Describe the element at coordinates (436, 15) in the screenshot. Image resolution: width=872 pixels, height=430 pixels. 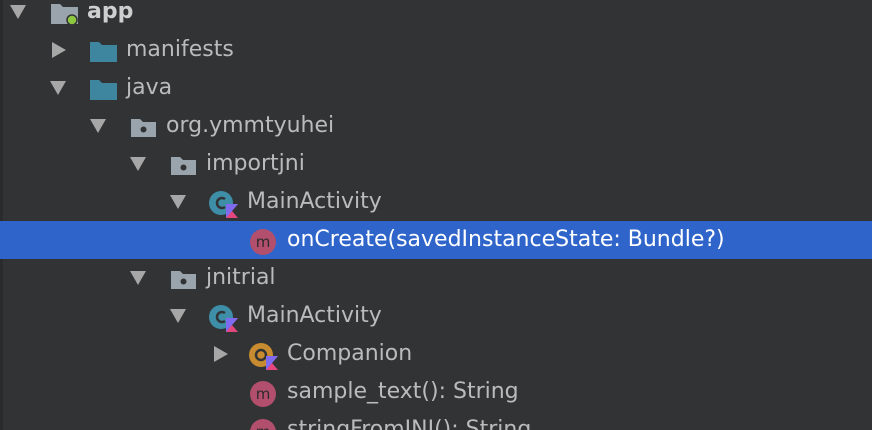
I see `tree-node-app: app` at that location.